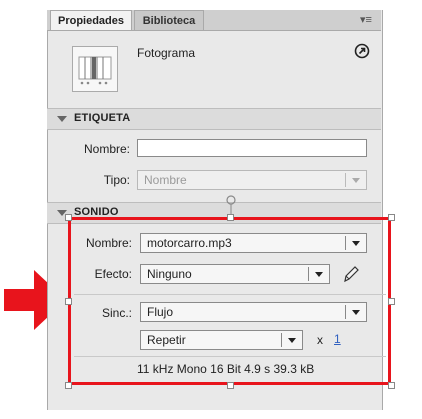 The image size is (422, 419). Describe the element at coordinates (106, 149) in the screenshot. I see `etiqueta-nombre-label: Nombre:` at that location.